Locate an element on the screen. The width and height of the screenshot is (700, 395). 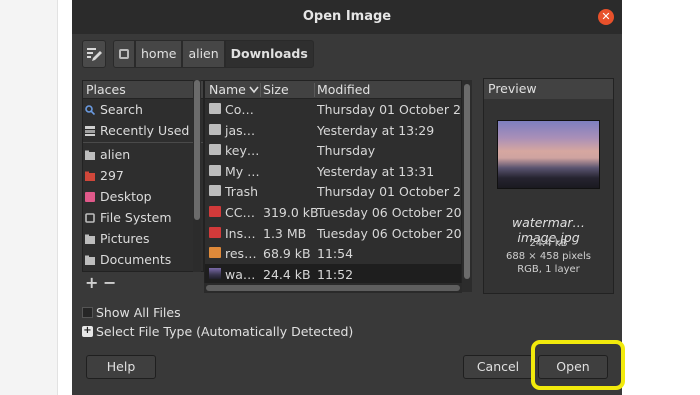
file-name: Trash is located at coordinates (242, 192).